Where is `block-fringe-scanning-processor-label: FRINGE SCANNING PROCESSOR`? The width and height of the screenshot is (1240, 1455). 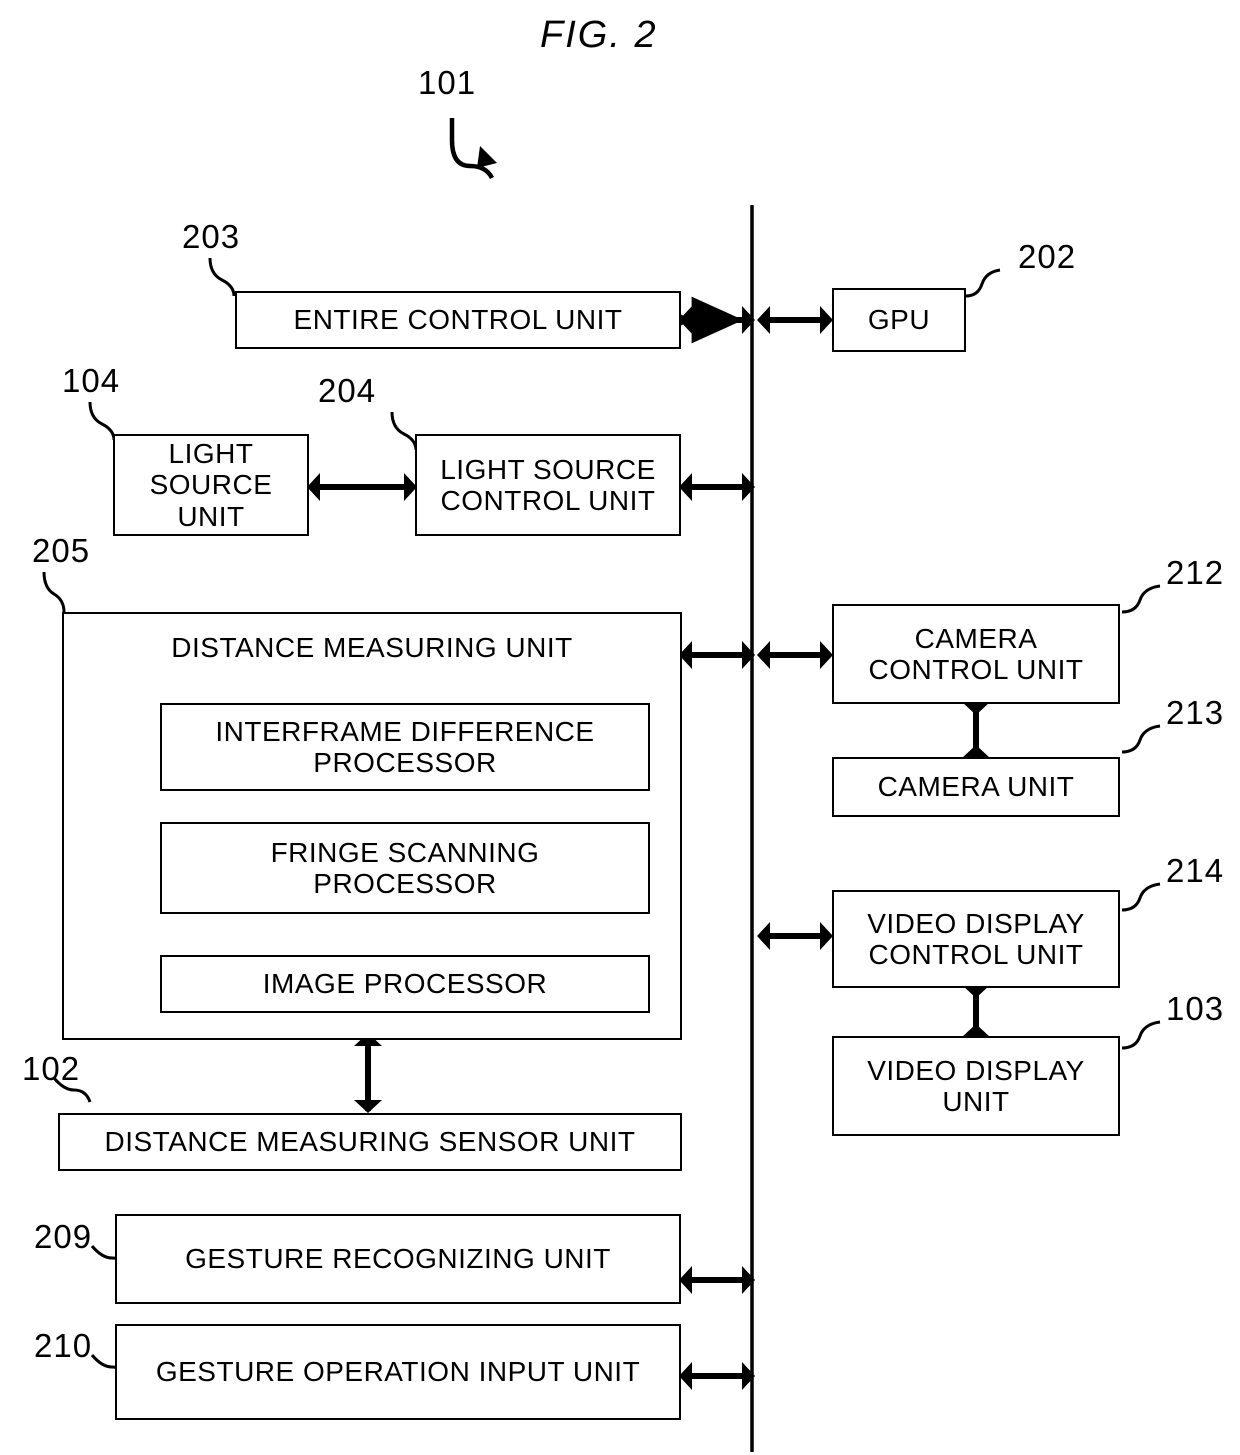 block-fringe-scanning-processor-label: FRINGE SCANNING PROCESSOR is located at coordinates (405, 867).